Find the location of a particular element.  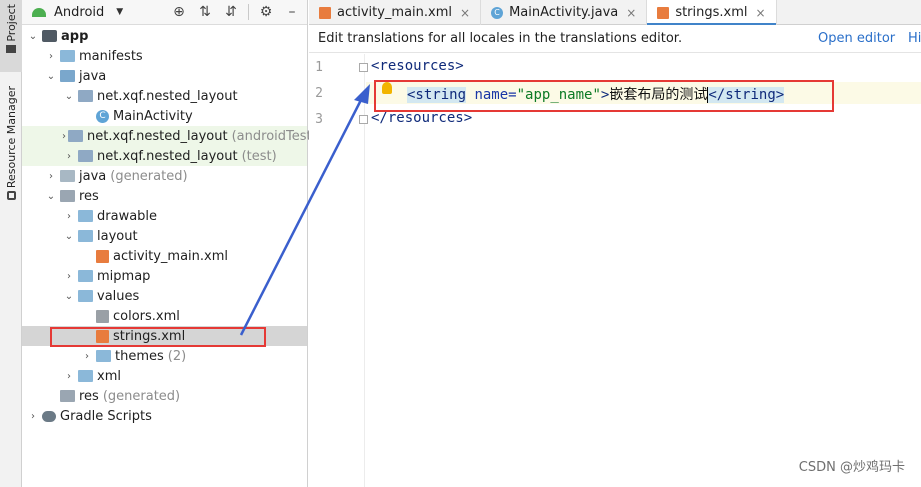

resource-manager-tool-tab: Resource Manager is located at coordinates (11, 144).